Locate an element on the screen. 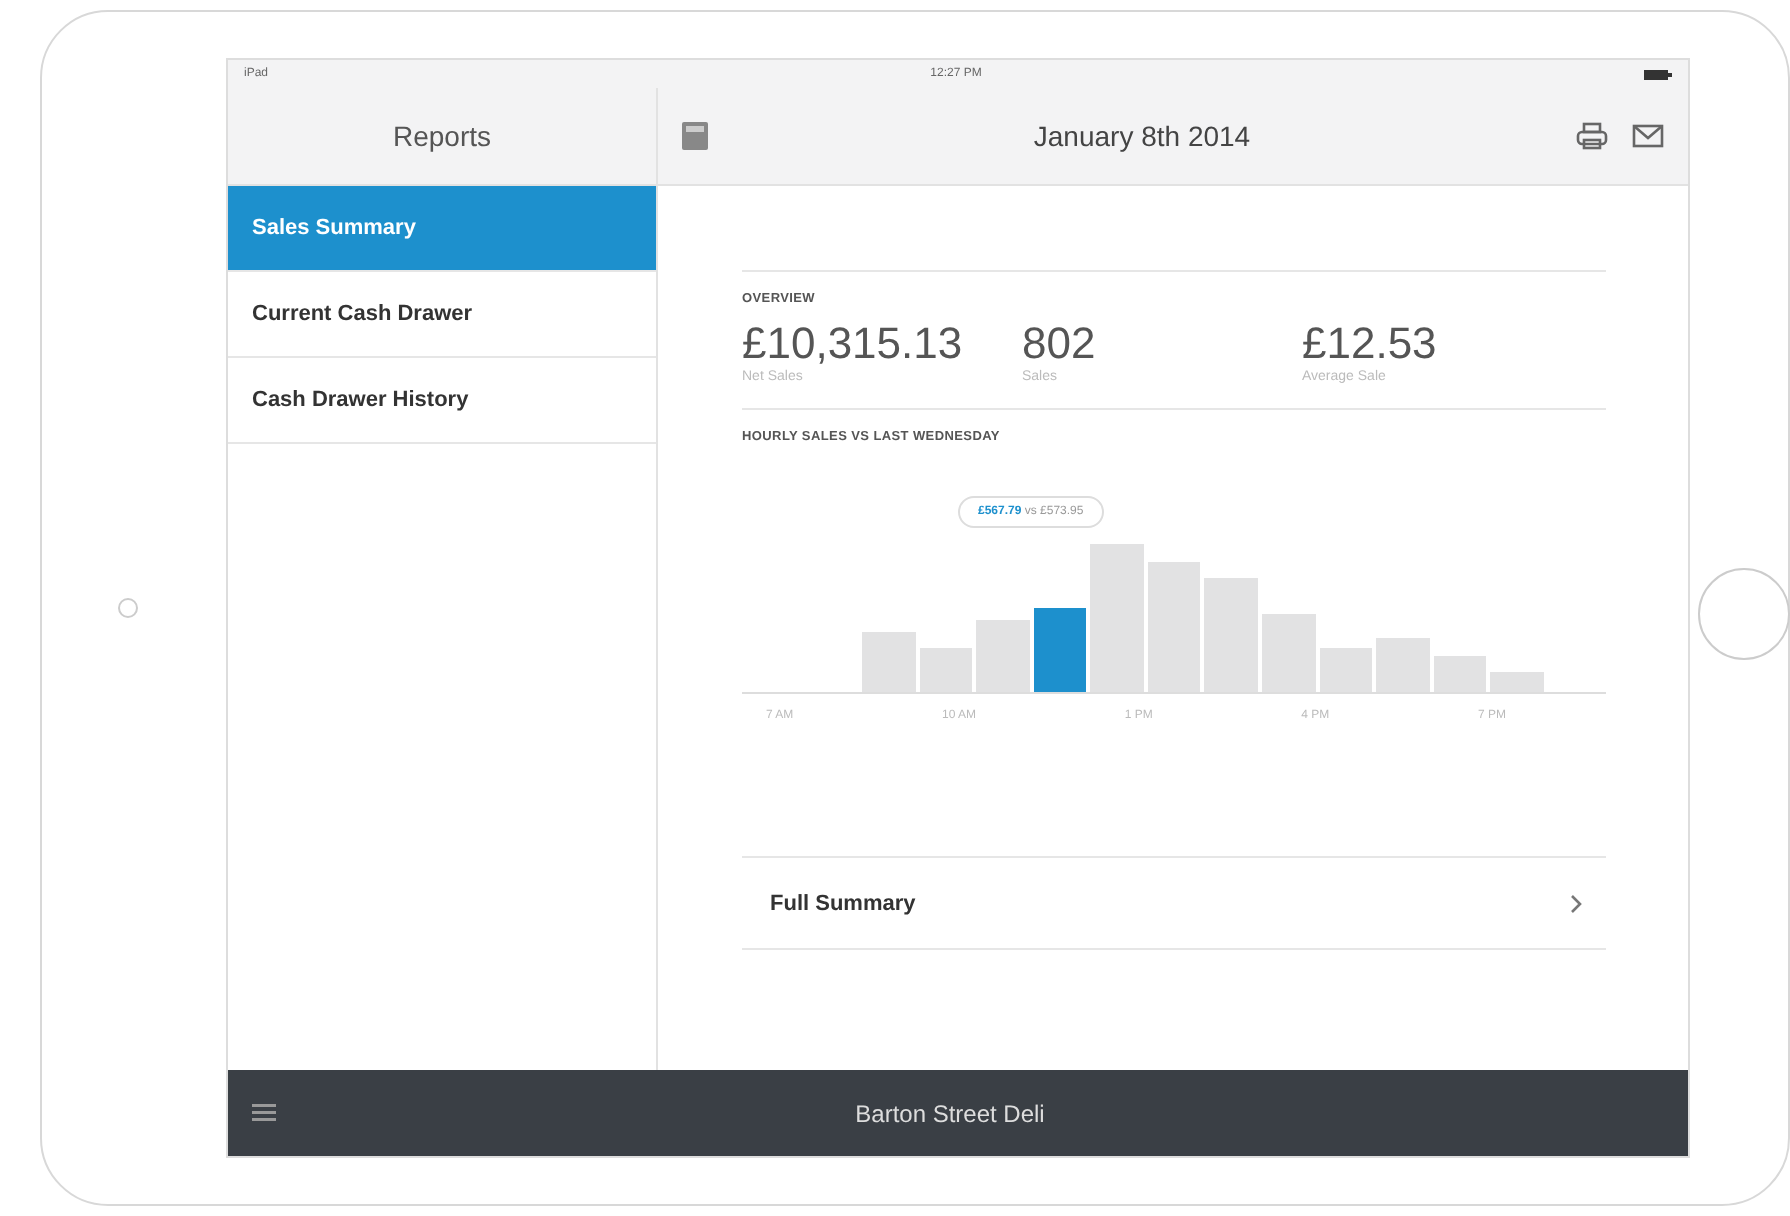  stat-value: 802 is located at coordinates (1060, 344).